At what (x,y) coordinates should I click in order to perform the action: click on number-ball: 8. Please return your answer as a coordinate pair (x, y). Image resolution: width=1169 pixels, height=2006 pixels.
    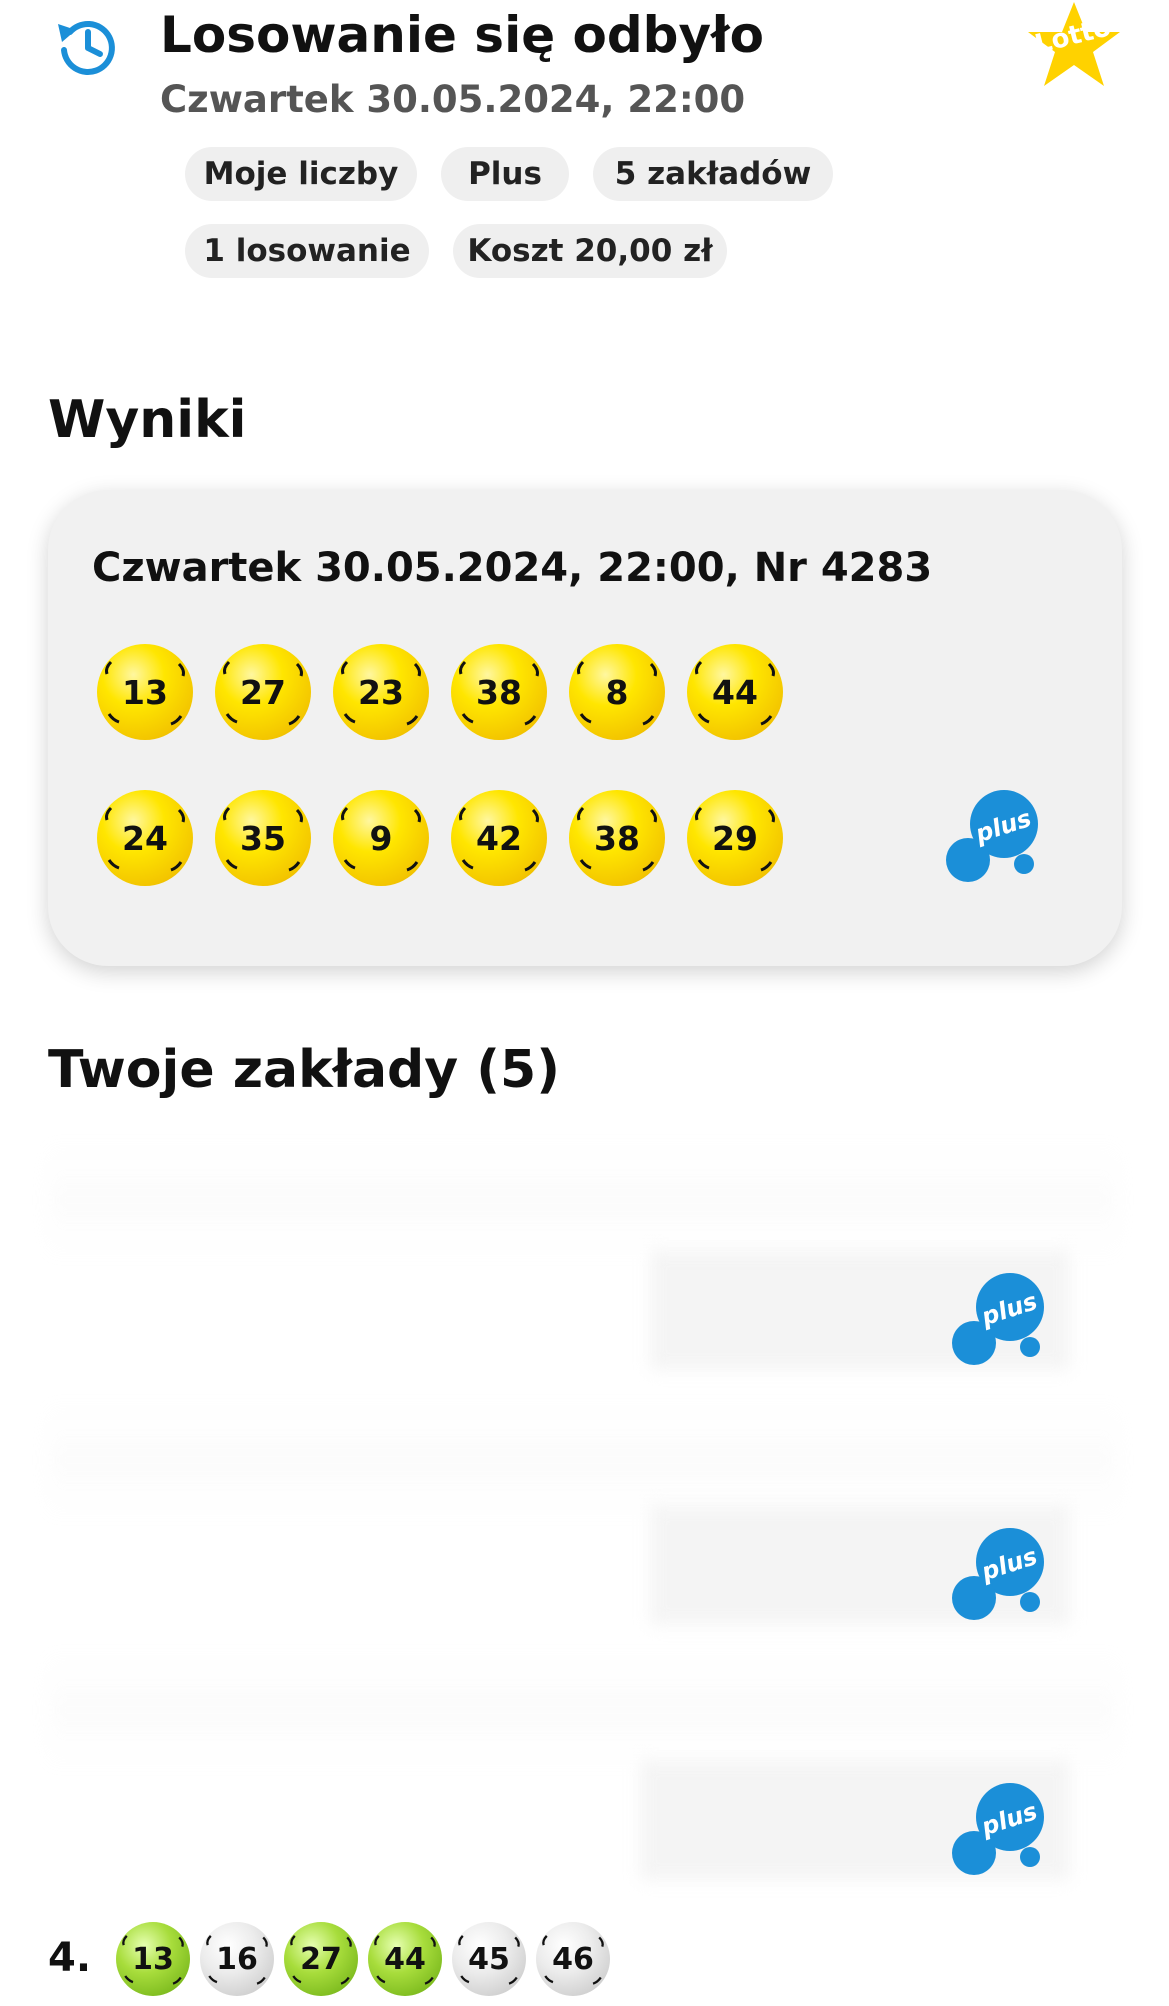
    Looking at the image, I should click on (617, 692).